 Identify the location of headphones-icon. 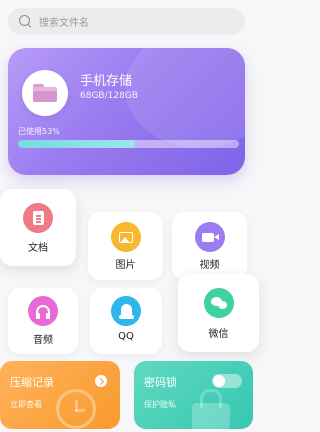
(43, 311).